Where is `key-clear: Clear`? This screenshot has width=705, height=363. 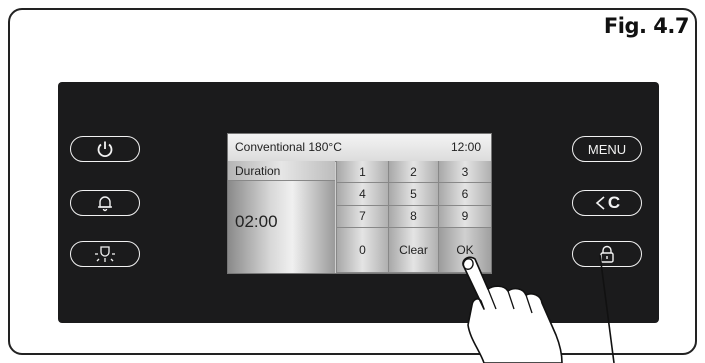
key-clear: Clear is located at coordinates (413, 250).